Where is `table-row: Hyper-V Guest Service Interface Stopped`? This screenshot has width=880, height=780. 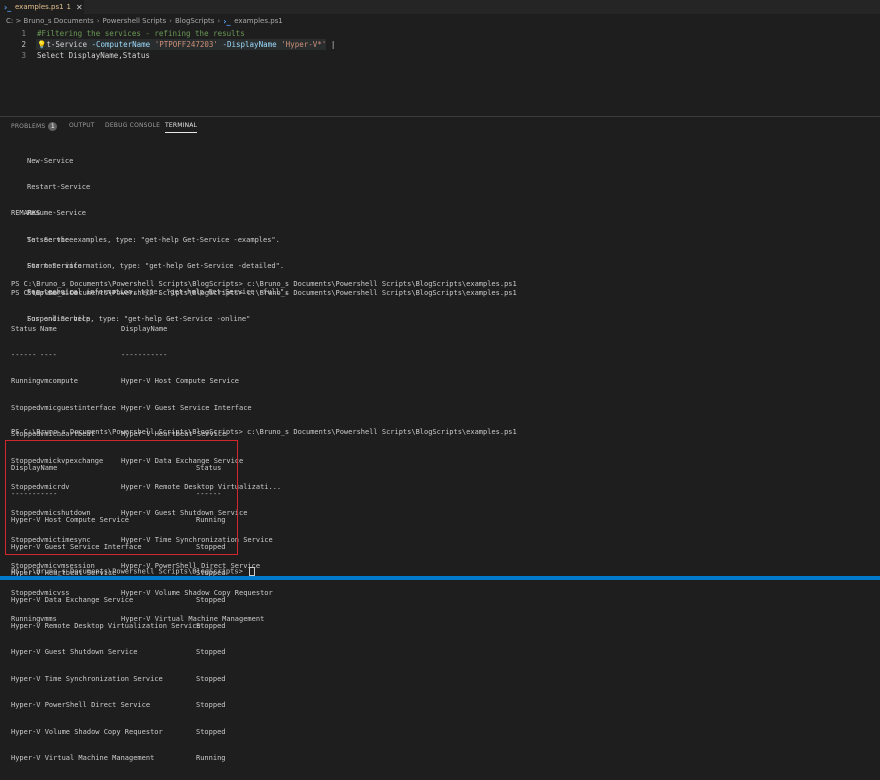 table-row: Hyper-V Guest Service Interface Stopped is located at coordinates (118, 547).